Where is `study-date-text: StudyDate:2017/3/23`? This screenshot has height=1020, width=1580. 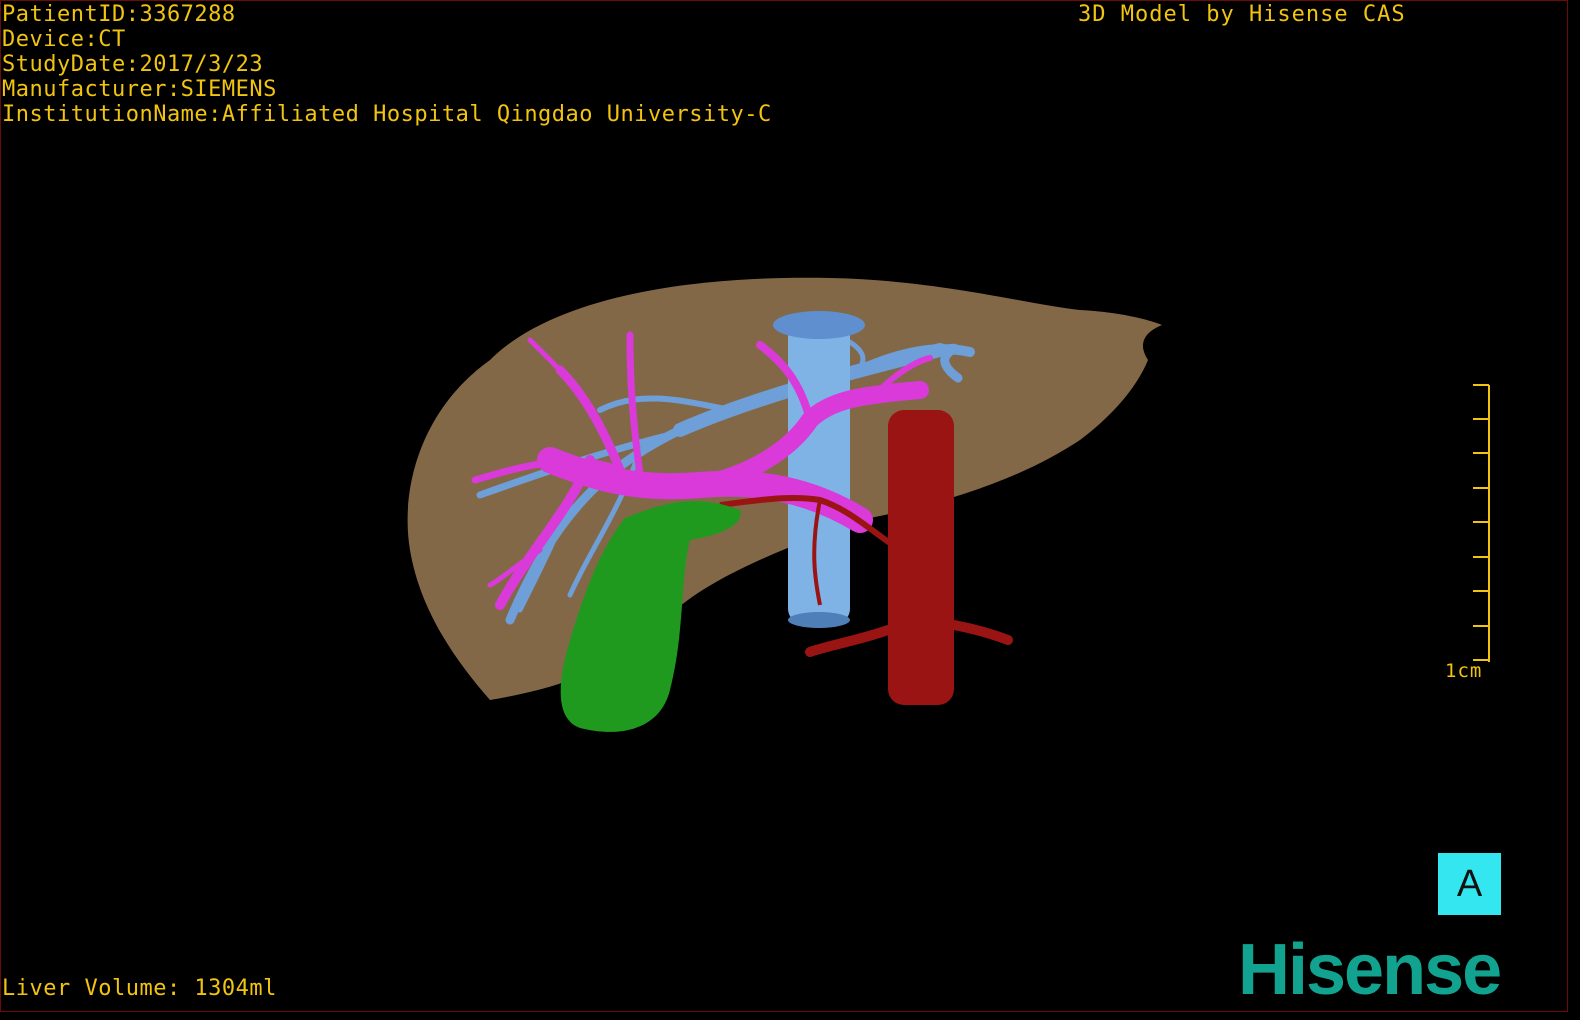 study-date-text: StudyDate:2017/3/23 is located at coordinates (133, 64).